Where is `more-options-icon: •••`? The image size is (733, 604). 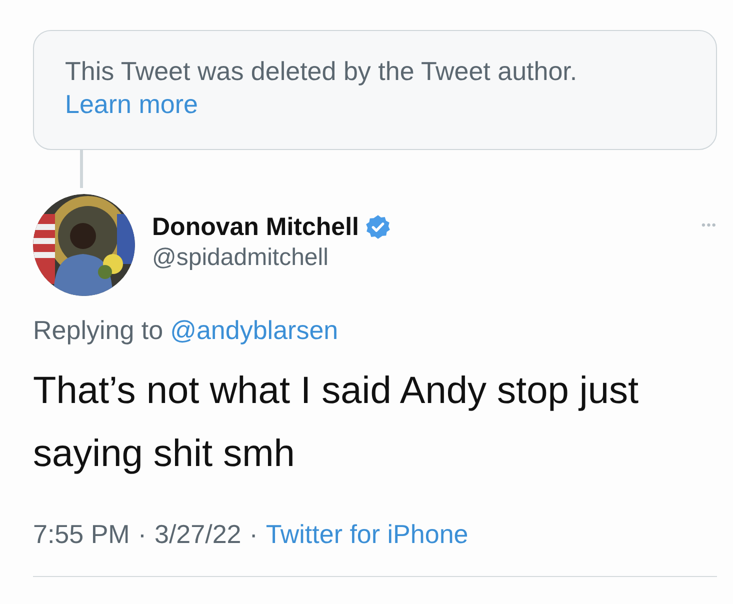 more-options-icon: ••• is located at coordinates (709, 225).